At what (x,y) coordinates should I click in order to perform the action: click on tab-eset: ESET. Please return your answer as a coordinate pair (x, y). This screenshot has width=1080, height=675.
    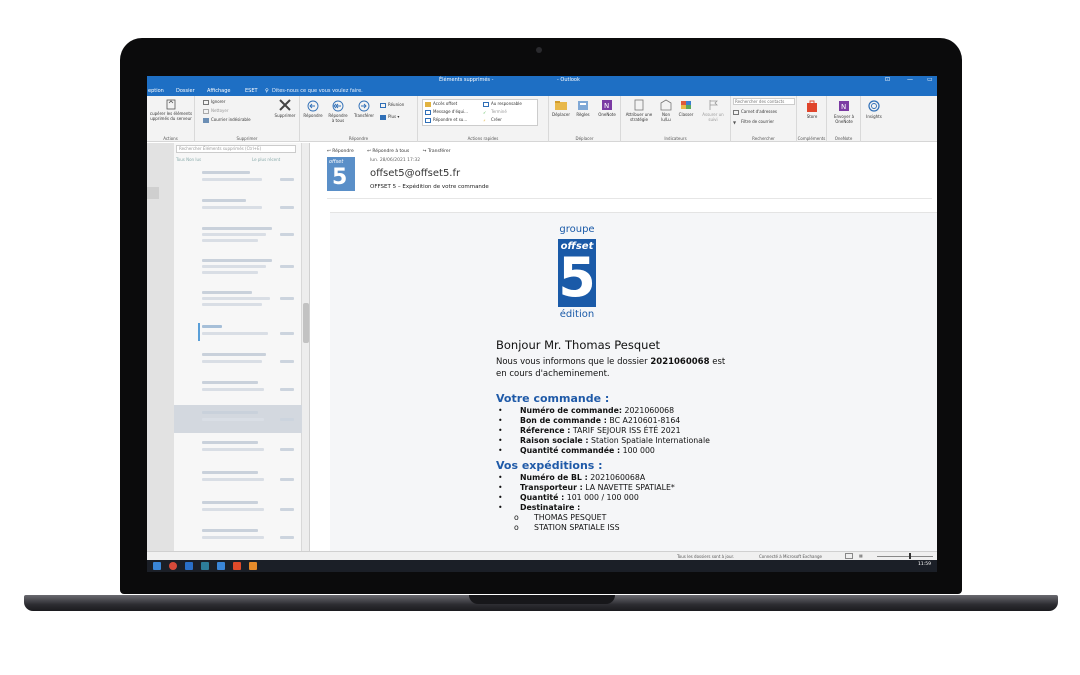
    Looking at the image, I should click on (251, 91).